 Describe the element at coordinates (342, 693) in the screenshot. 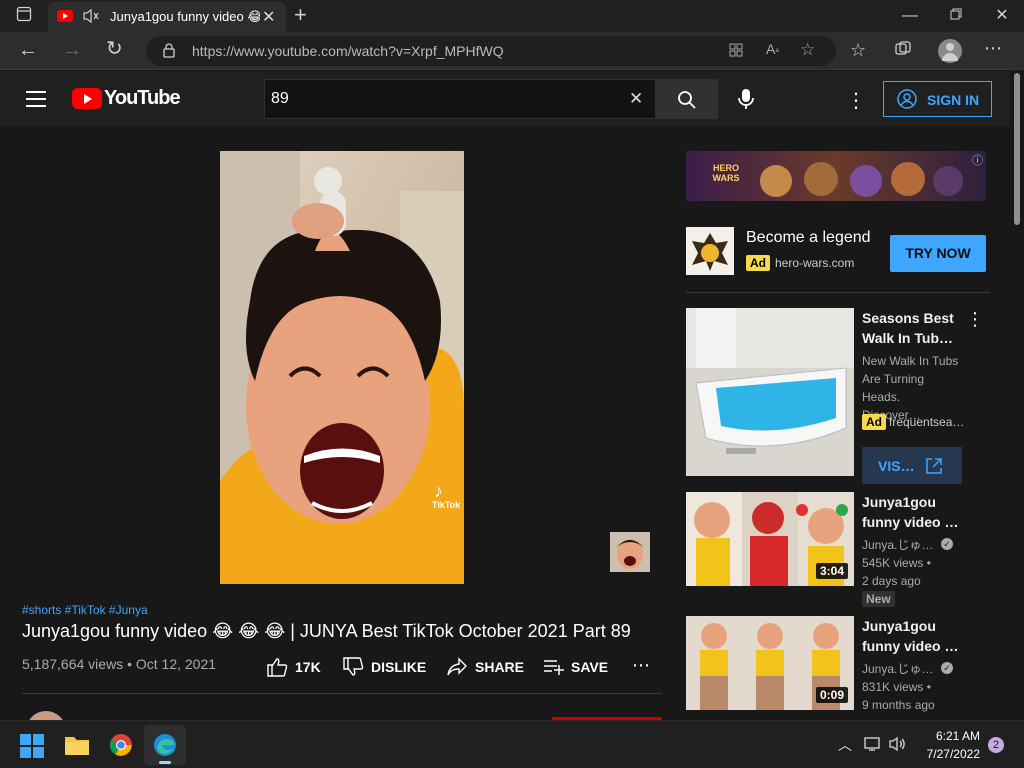

I see `divider` at that location.